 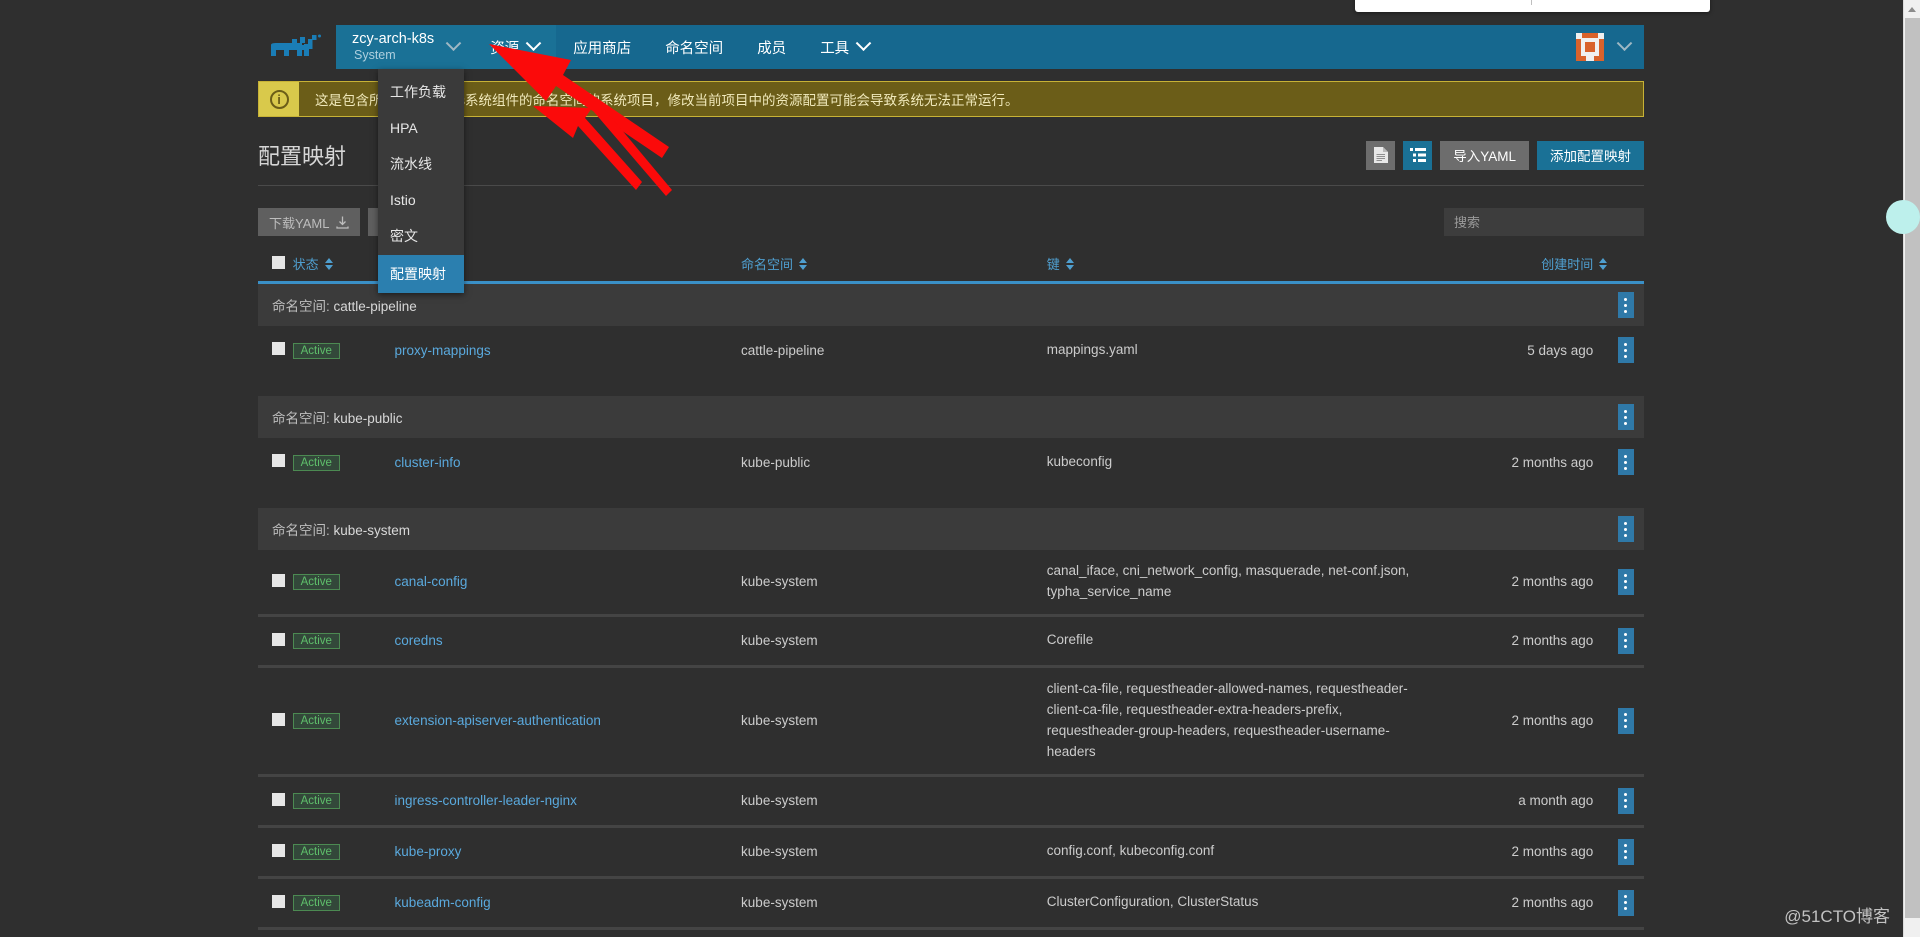 I want to click on add-configmap-button: 添加配置映射, so click(x=1590, y=155).